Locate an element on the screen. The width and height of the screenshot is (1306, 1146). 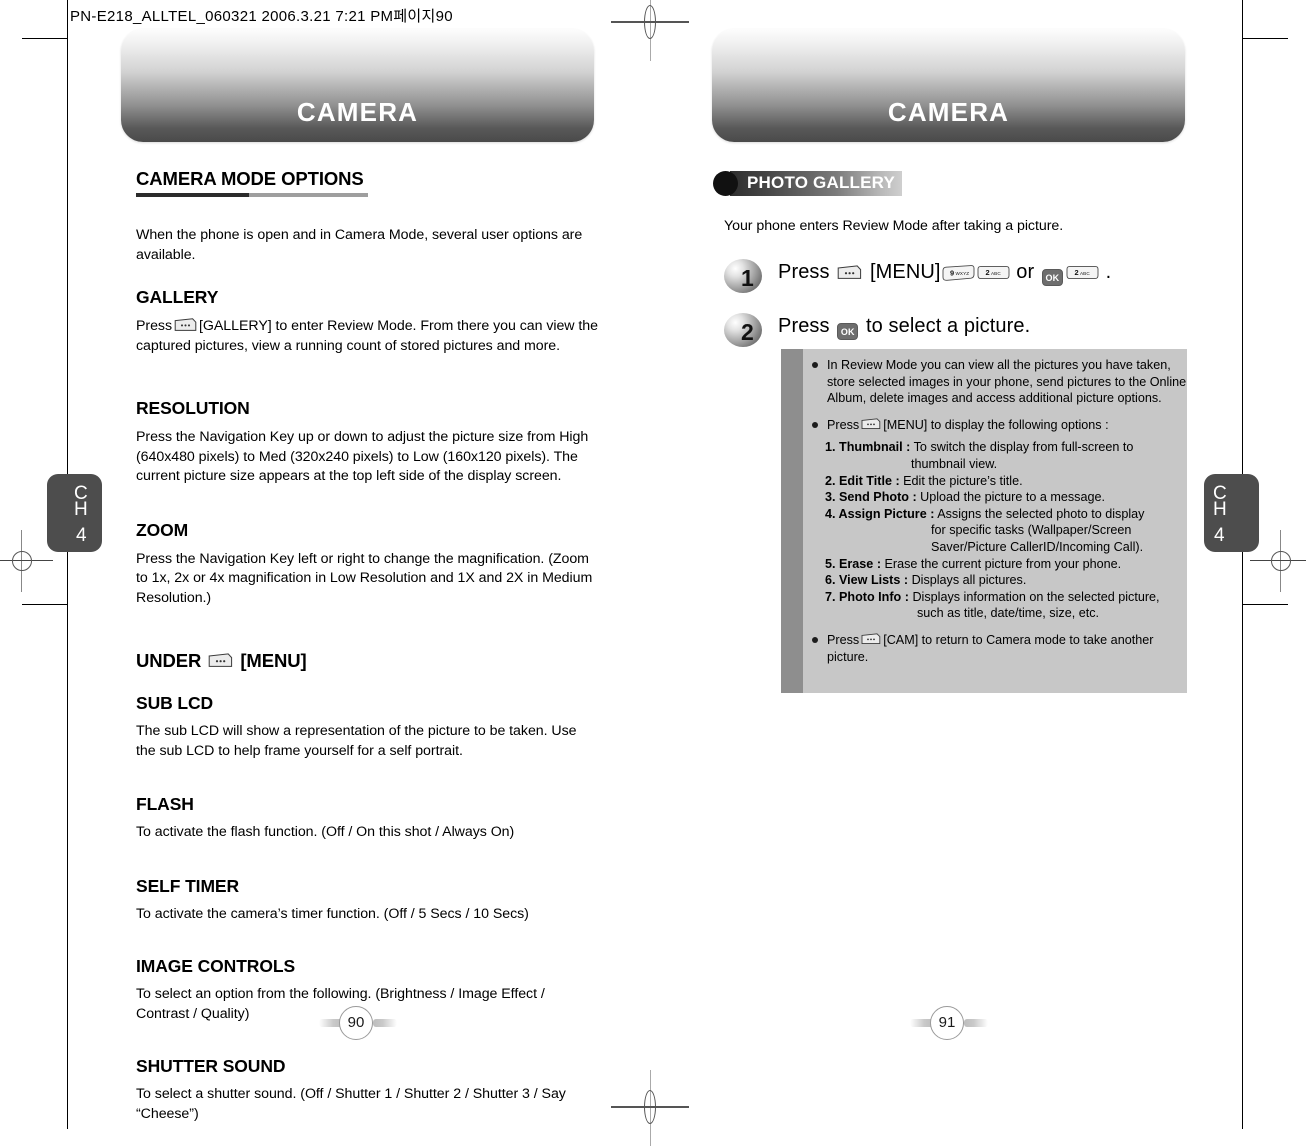
section-title-rule is located at coordinates (252, 195).